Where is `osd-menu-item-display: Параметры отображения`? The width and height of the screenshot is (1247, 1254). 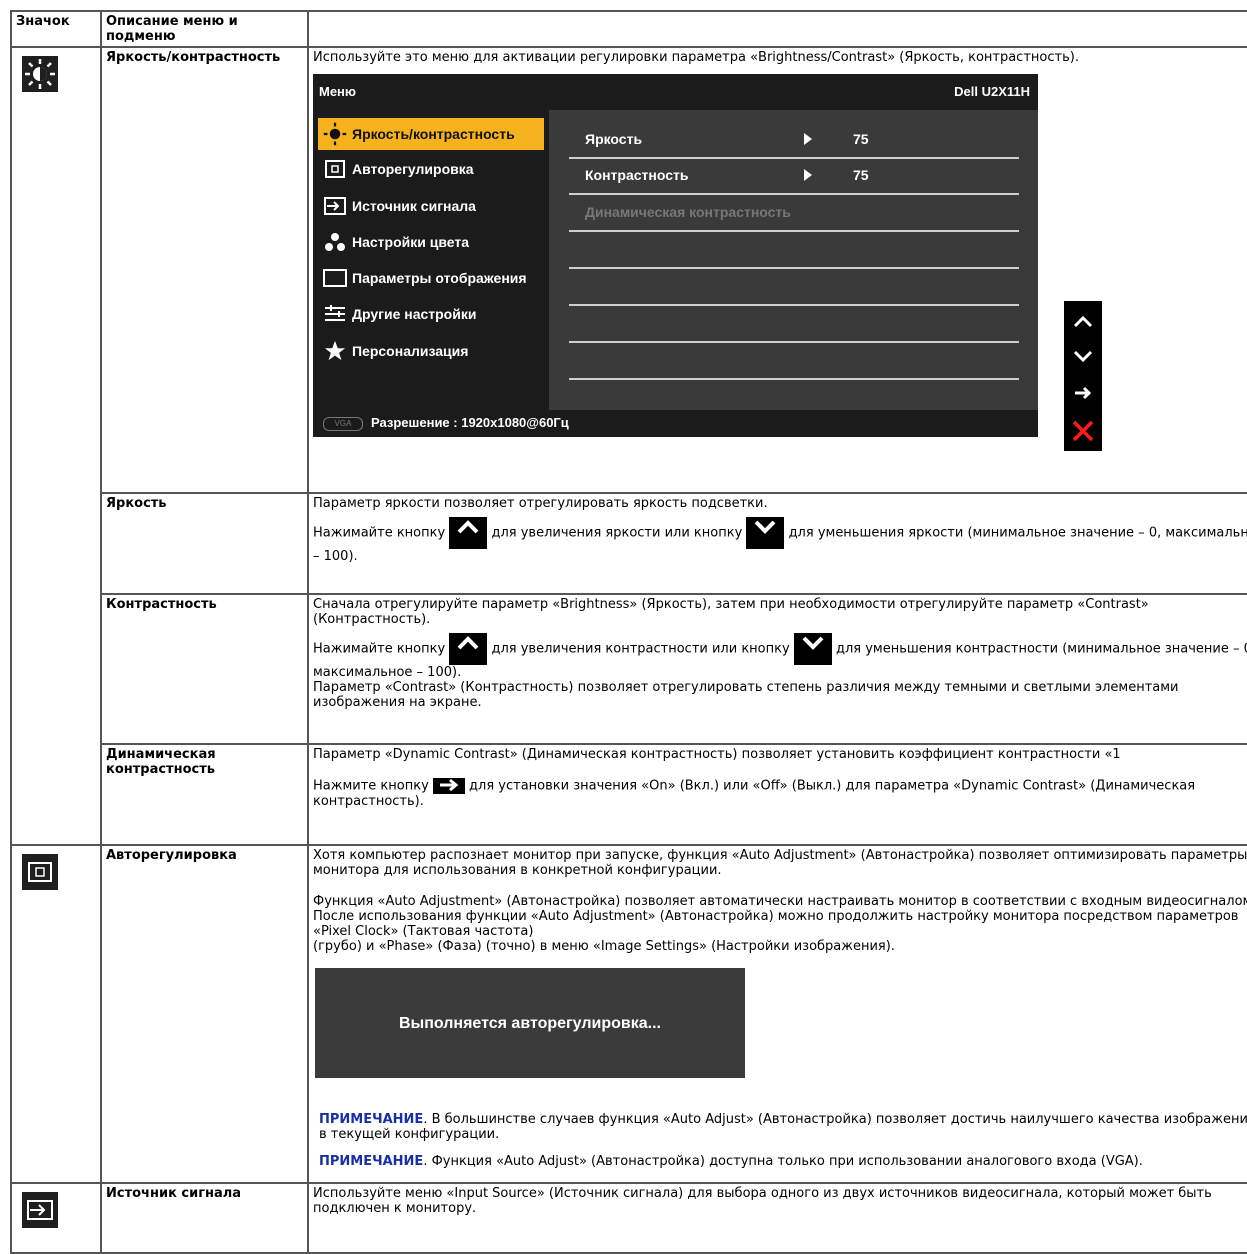 osd-menu-item-display: Параметры отображения is located at coordinates (431, 278).